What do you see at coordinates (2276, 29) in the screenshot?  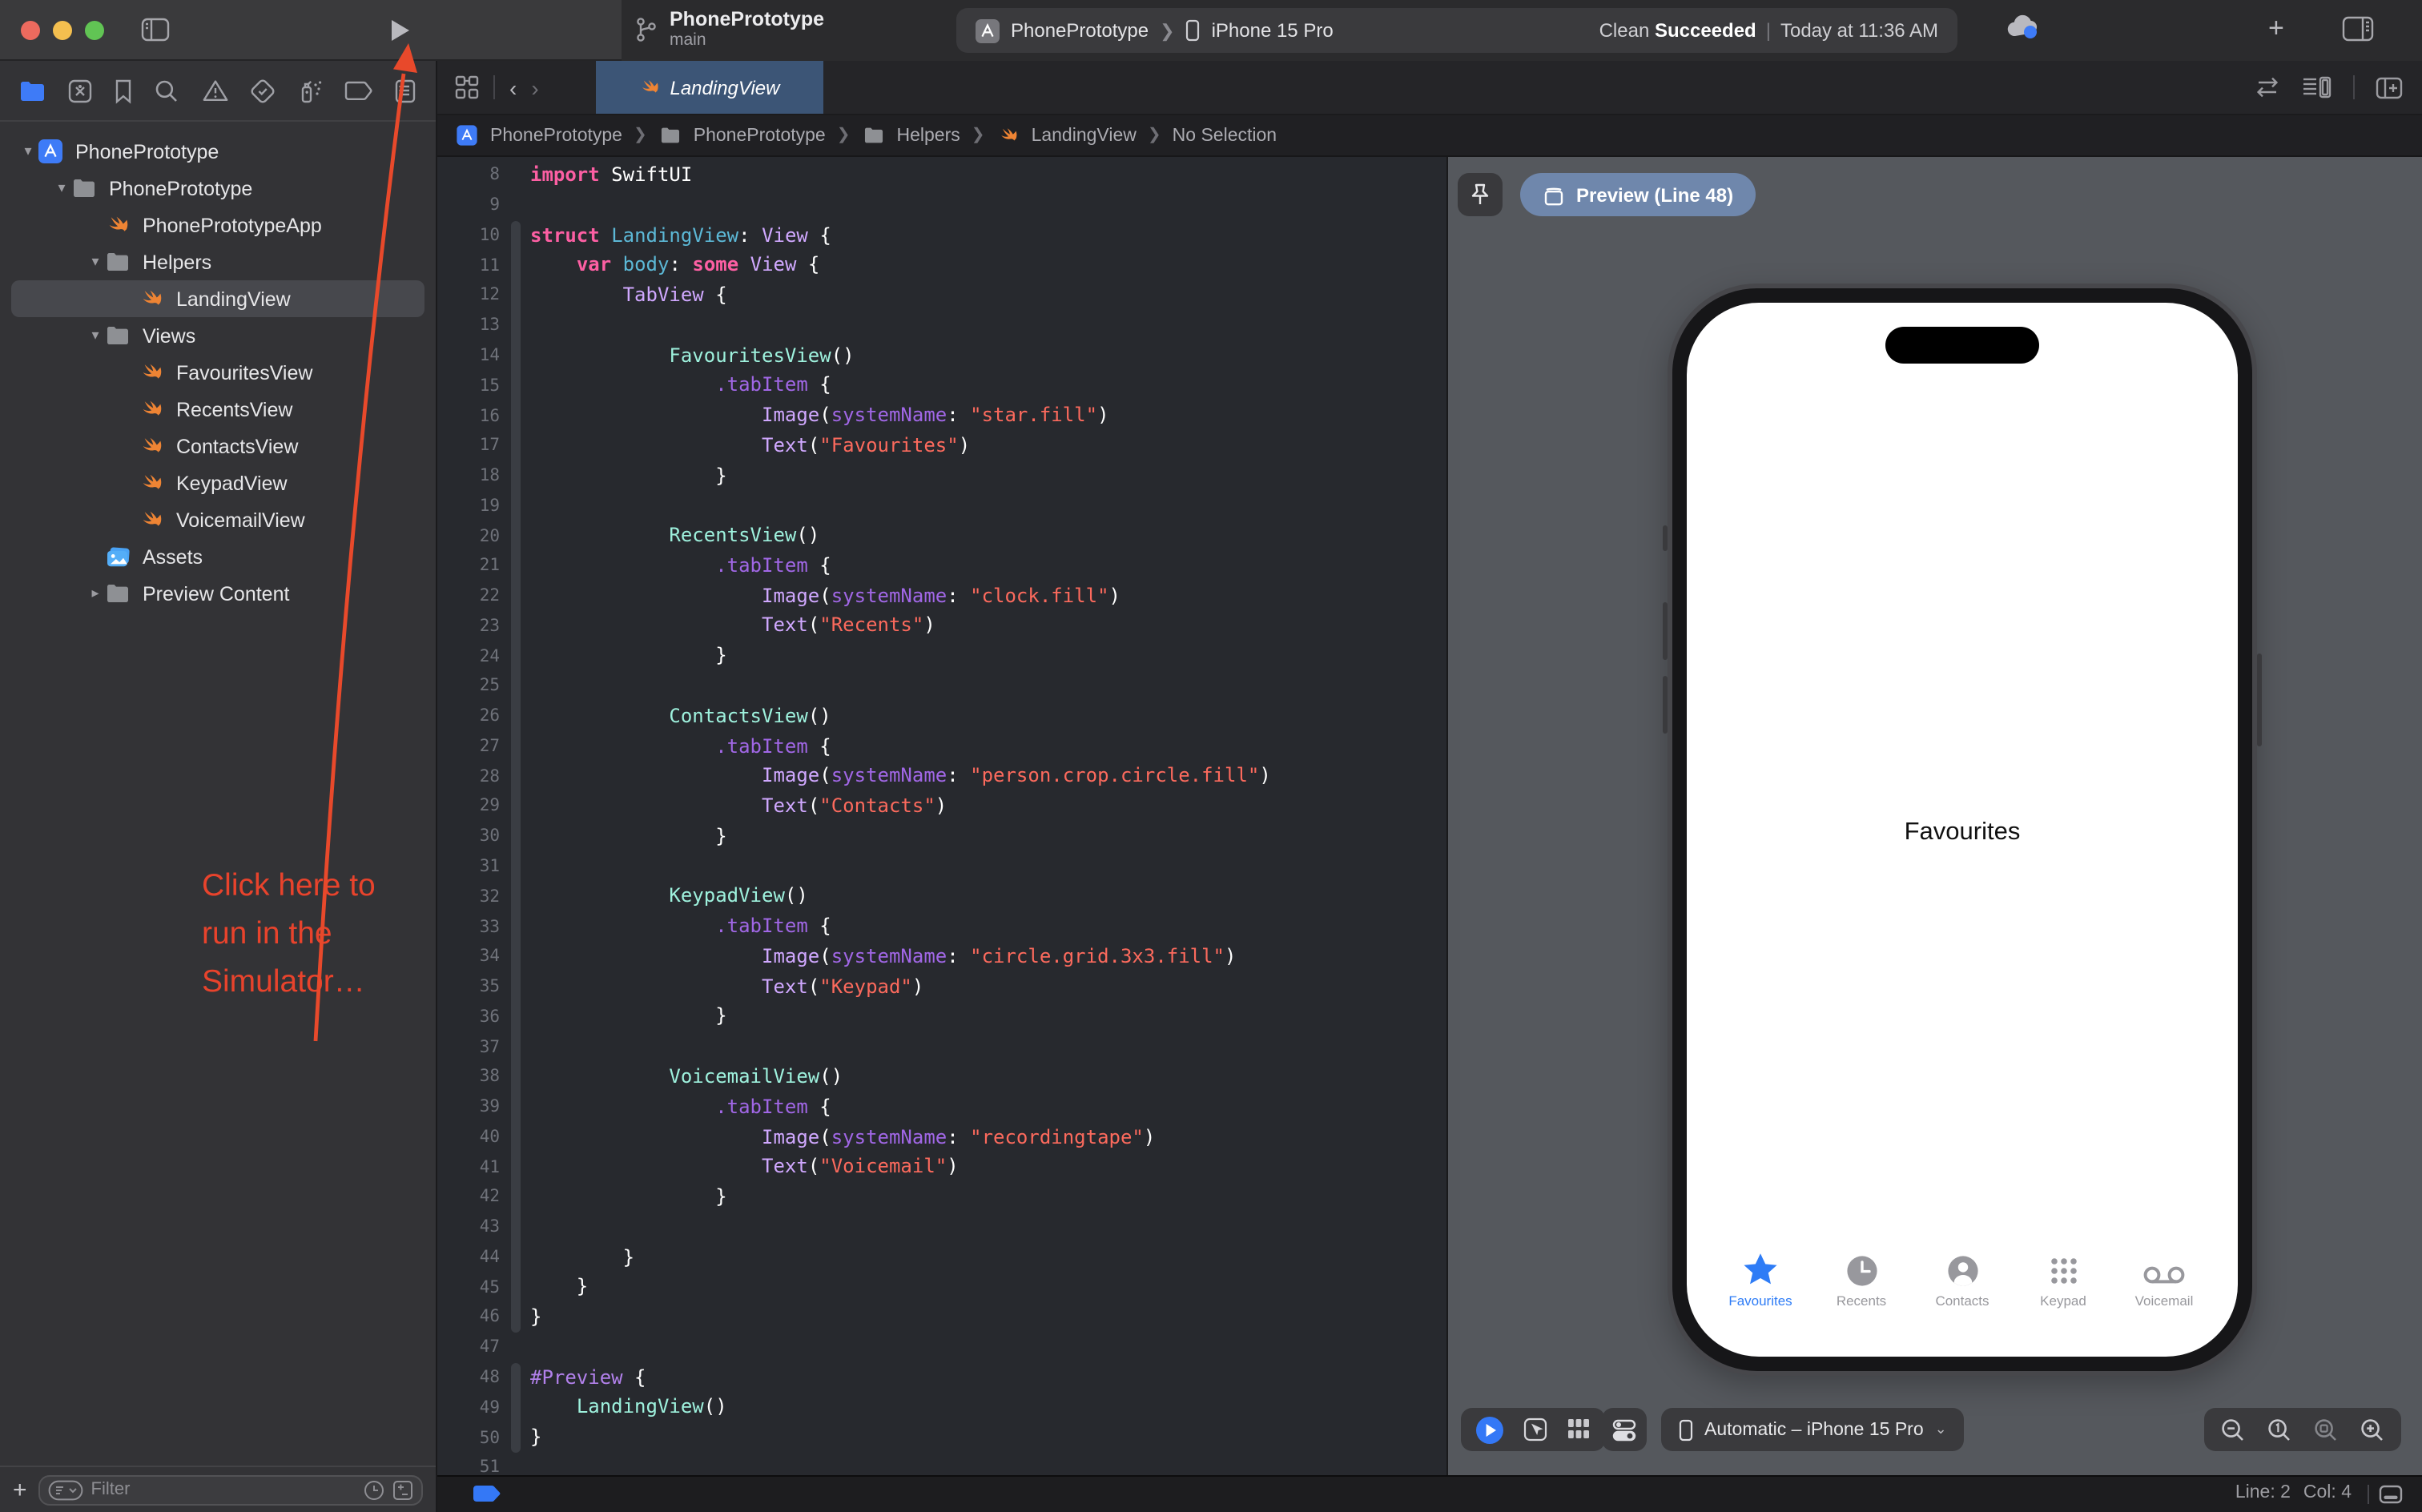 I see `add-editor-plus-button: +` at bounding box center [2276, 29].